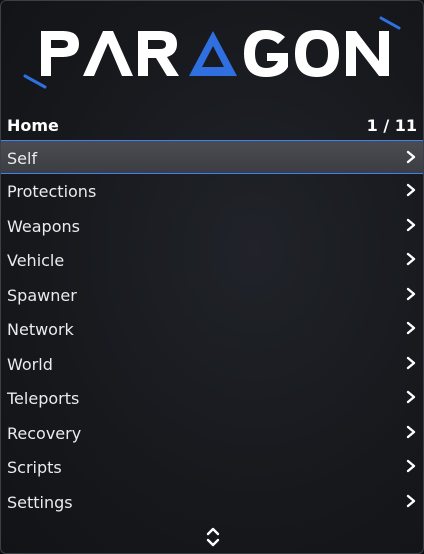 The width and height of the screenshot is (424, 554). I want to click on menu-item-recovery: Recovery, so click(212, 433).